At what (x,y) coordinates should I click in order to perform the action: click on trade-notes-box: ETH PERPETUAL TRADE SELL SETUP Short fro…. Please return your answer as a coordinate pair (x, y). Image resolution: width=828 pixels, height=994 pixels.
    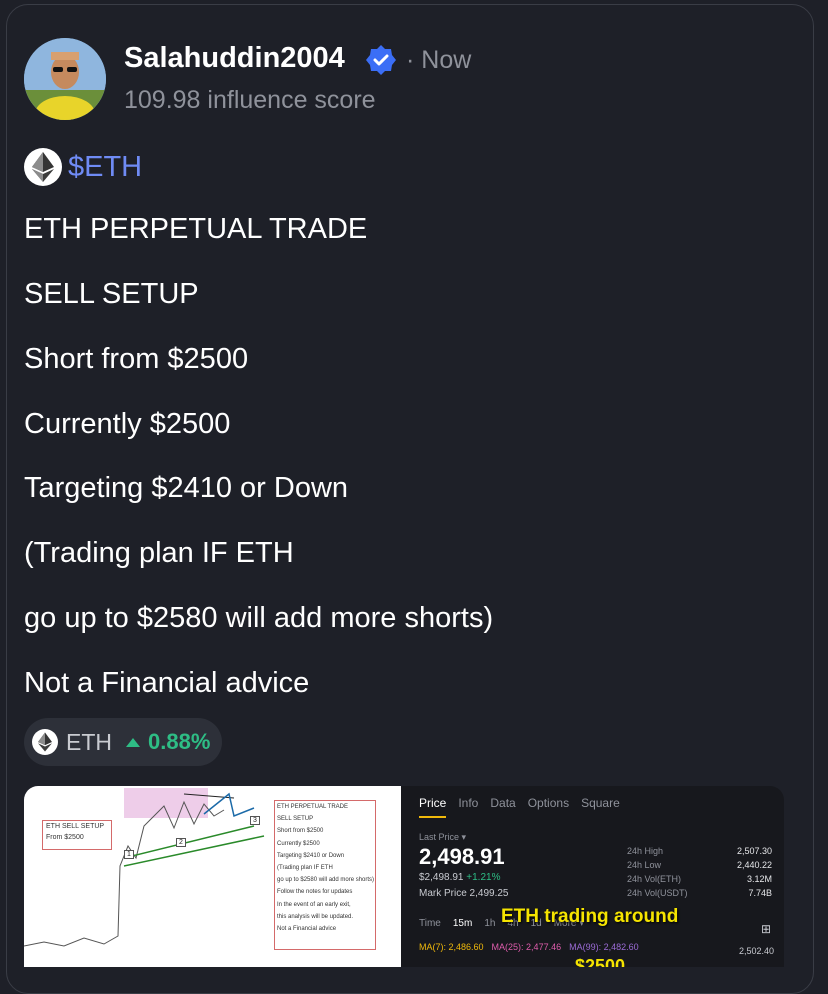
    Looking at the image, I should click on (325, 875).